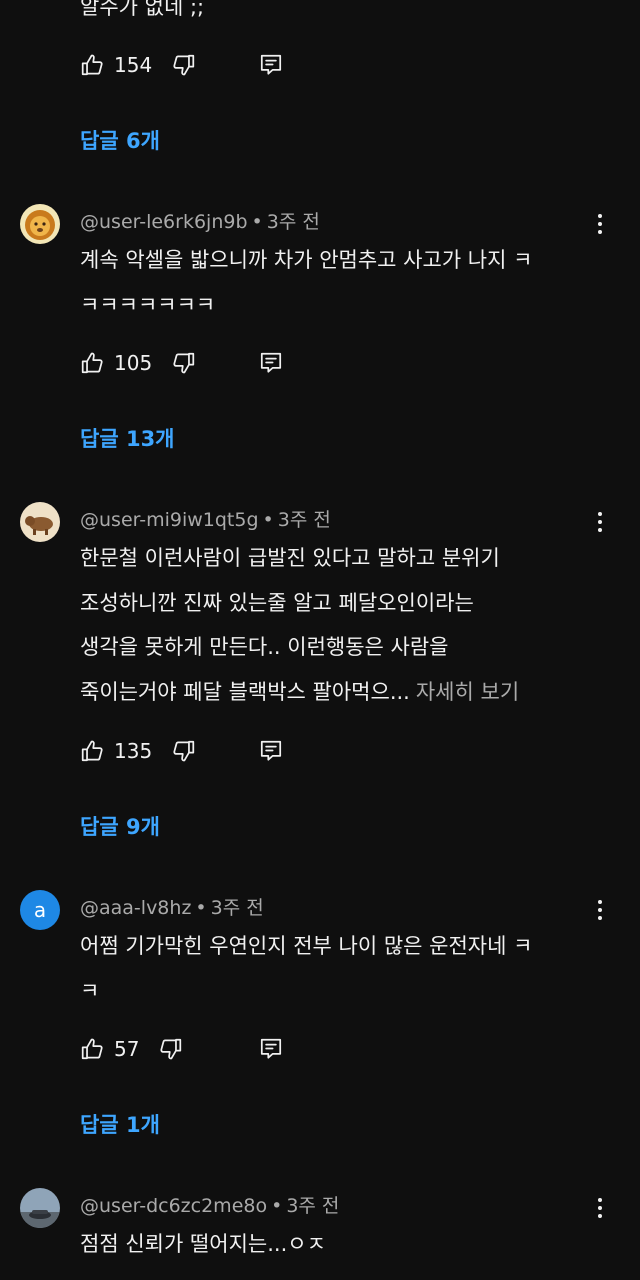 This screenshot has width=640, height=1280. I want to click on like-button: 57, so click(109, 1049).